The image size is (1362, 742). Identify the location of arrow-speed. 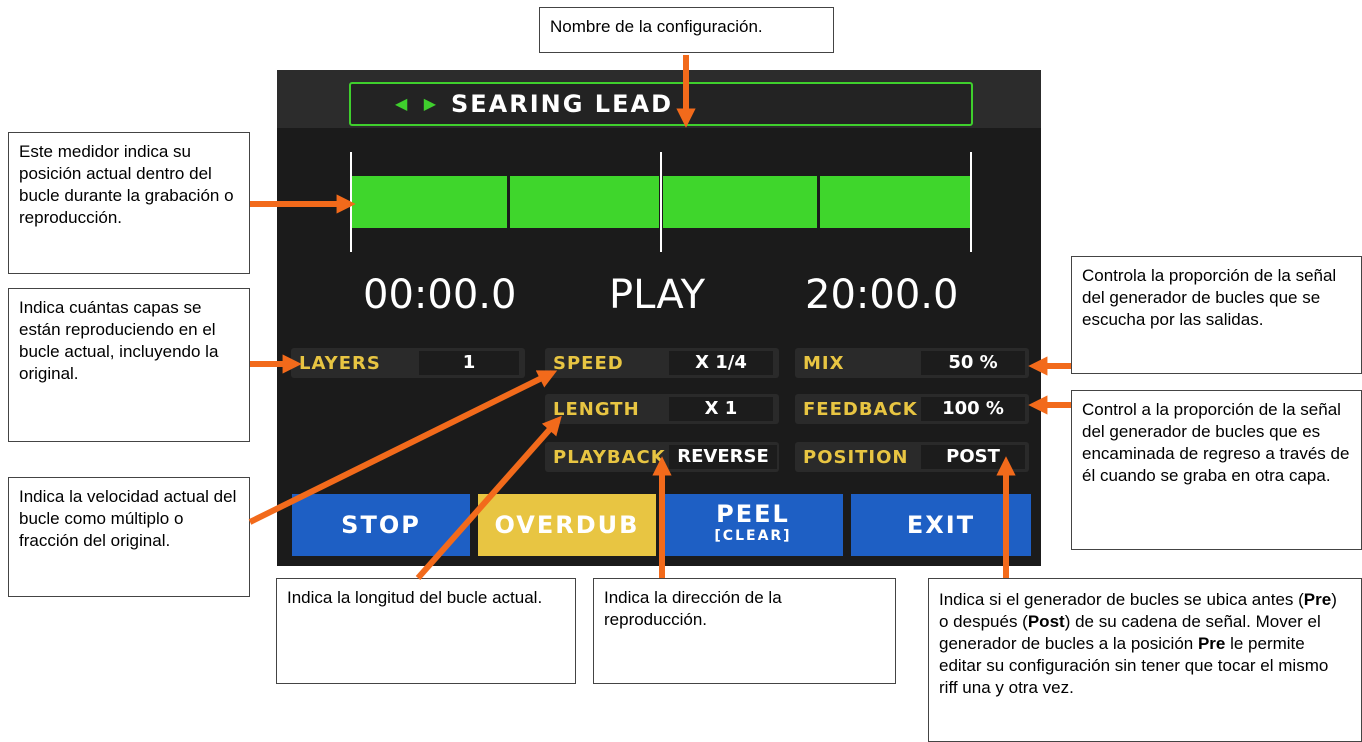
(403, 447).